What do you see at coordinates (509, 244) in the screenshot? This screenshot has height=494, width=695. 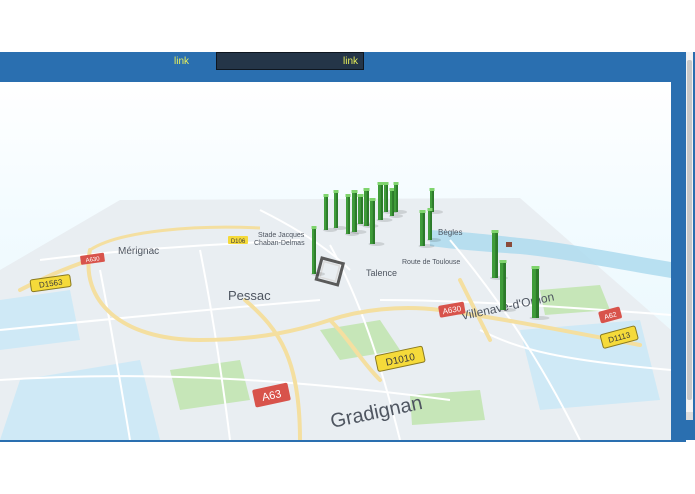 I see `location-pin-icon` at bounding box center [509, 244].